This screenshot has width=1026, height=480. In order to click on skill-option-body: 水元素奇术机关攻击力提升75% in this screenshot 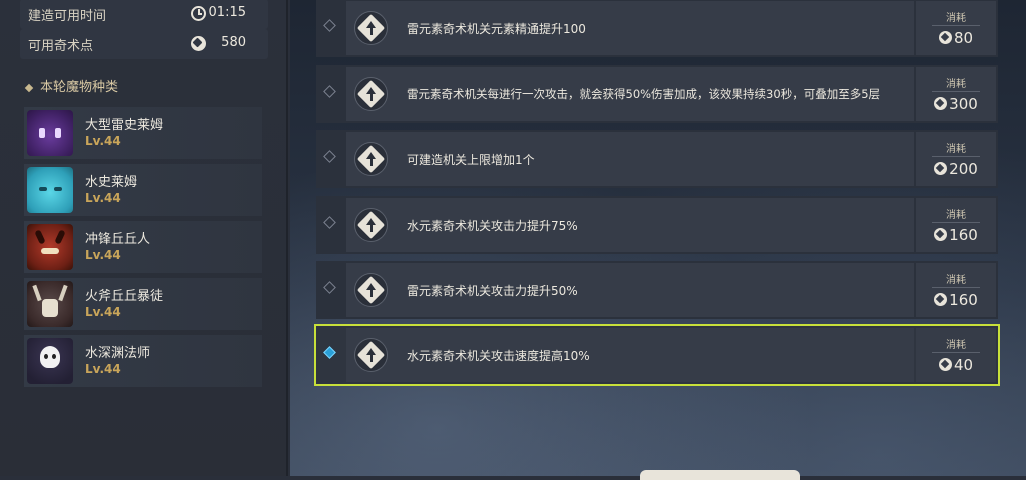, I will do `click(630, 225)`.